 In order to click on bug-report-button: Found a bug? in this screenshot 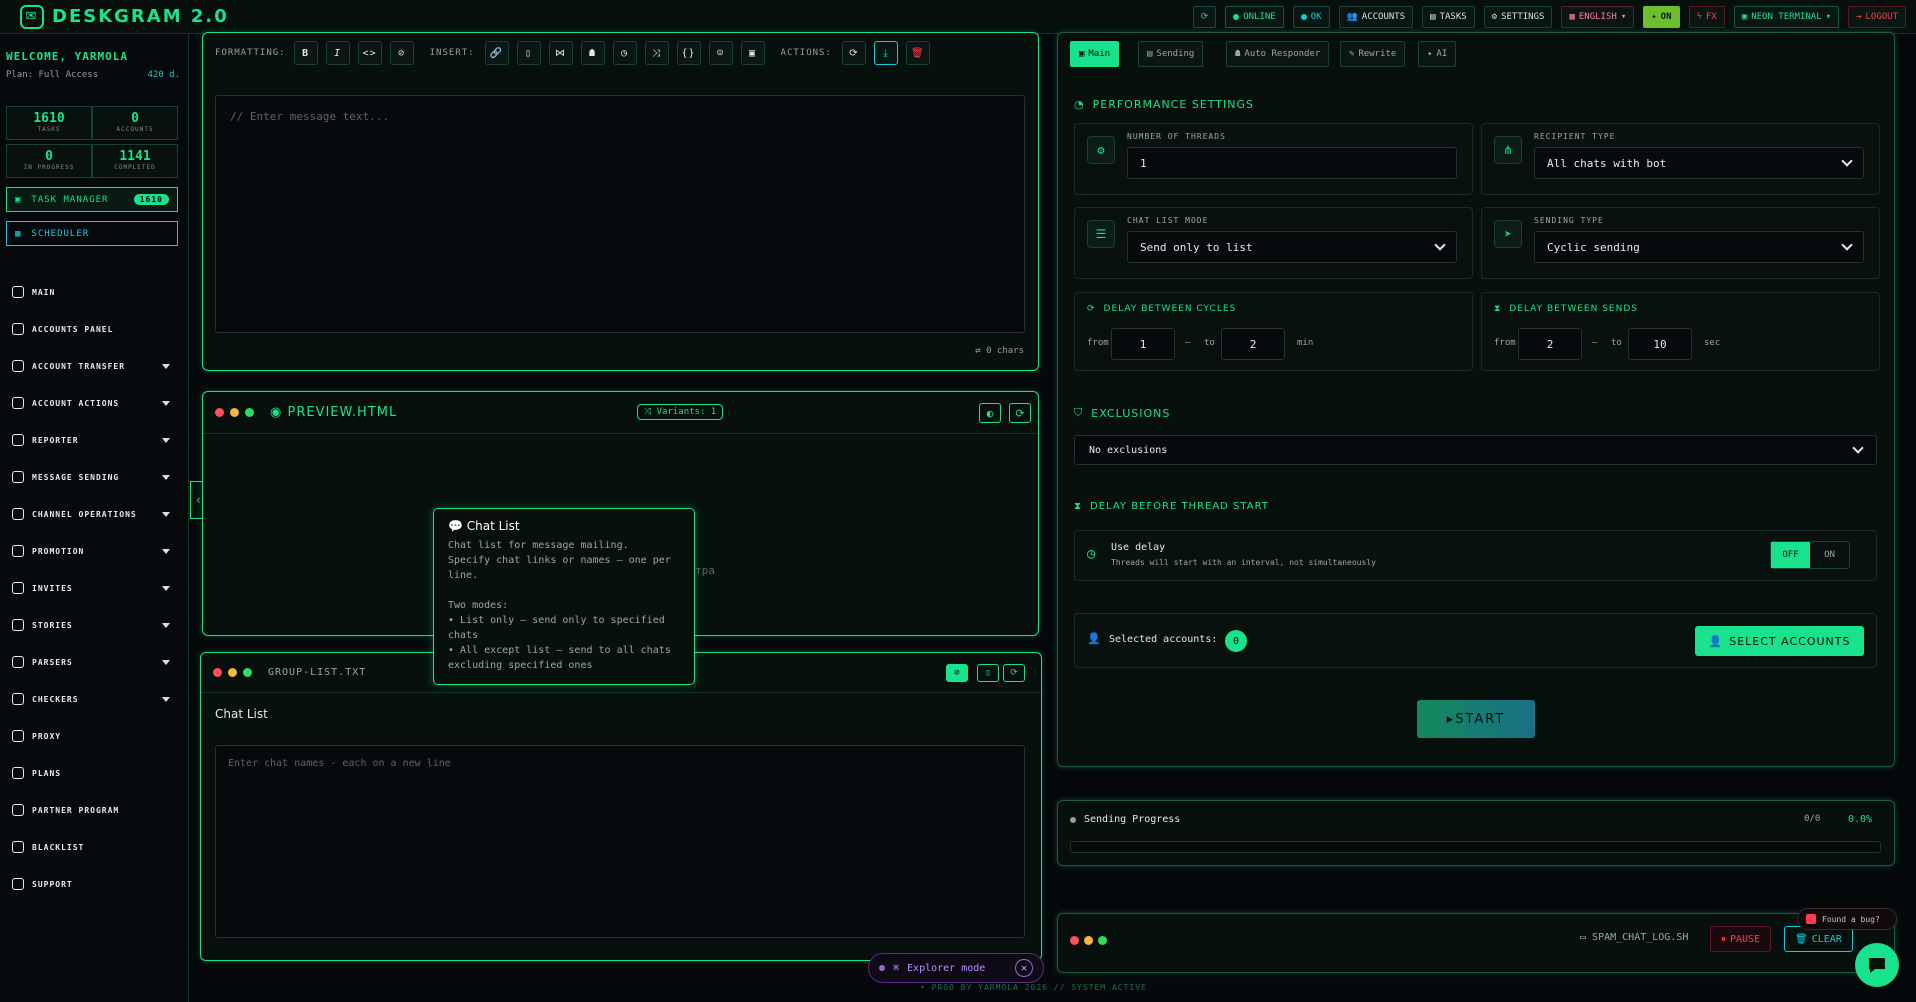, I will do `click(1847, 919)`.